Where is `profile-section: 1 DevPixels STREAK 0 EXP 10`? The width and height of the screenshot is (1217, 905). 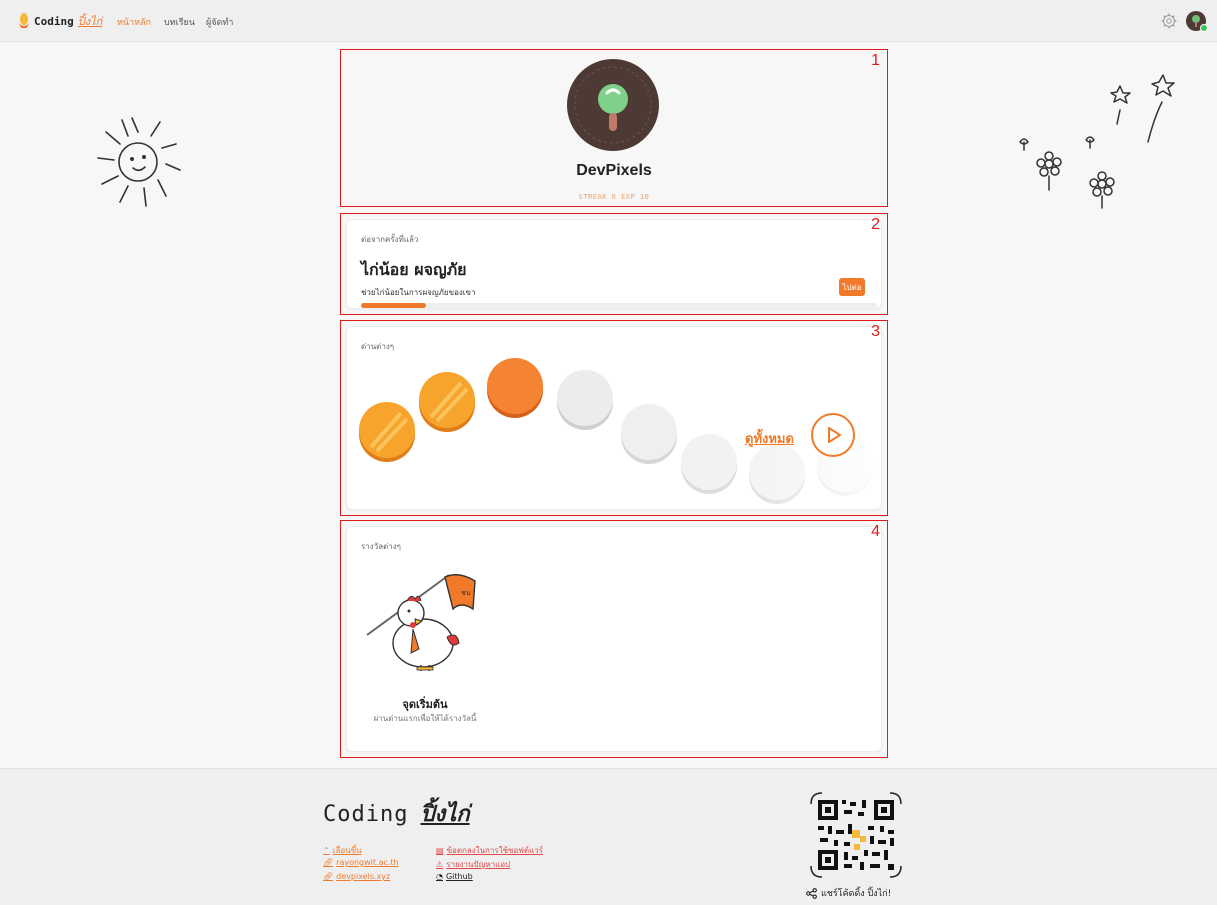
profile-section: 1 DevPixels STREAK 0 EXP 10 is located at coordinates (614, 128).